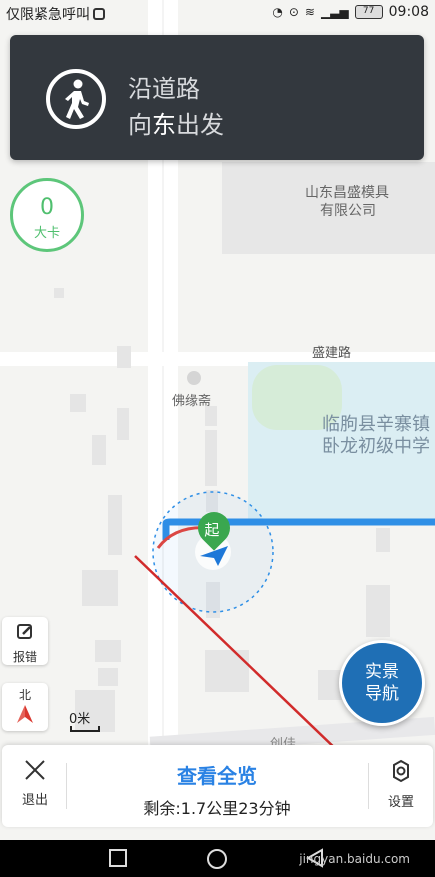 Image resolution: width=435 pixels, height=877 pixels. I want to click on bottom-panel: 退出 查看全览 剩余:1.7公里23分钟 设置, so click(217, 786).